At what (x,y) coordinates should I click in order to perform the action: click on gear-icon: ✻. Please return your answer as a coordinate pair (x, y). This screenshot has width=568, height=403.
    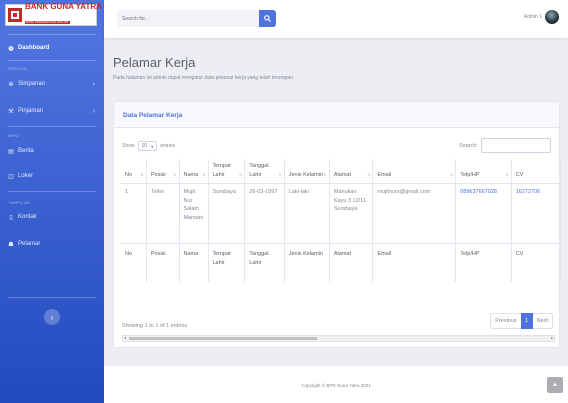
    Looking at the image, I should click on (11, 84).